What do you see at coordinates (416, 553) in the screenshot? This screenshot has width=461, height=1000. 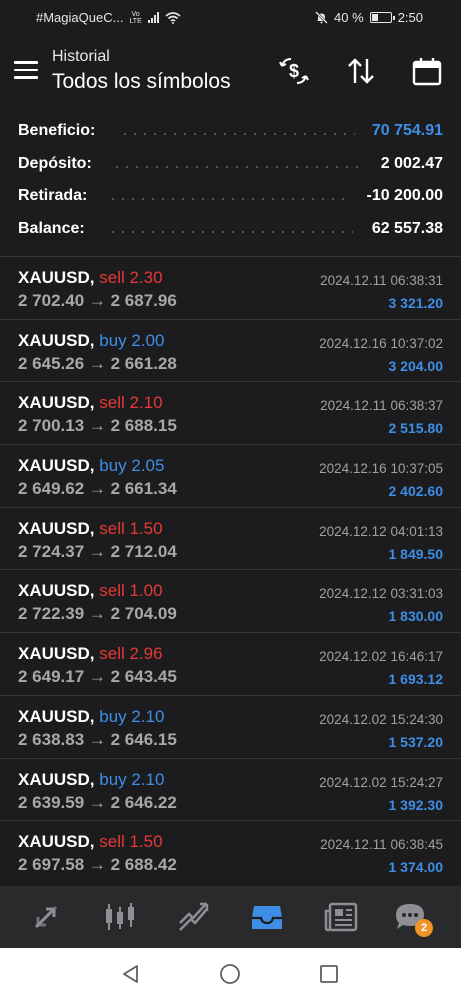 I see `deal-profit: 1 849.50` at bounding box center [416, 553].